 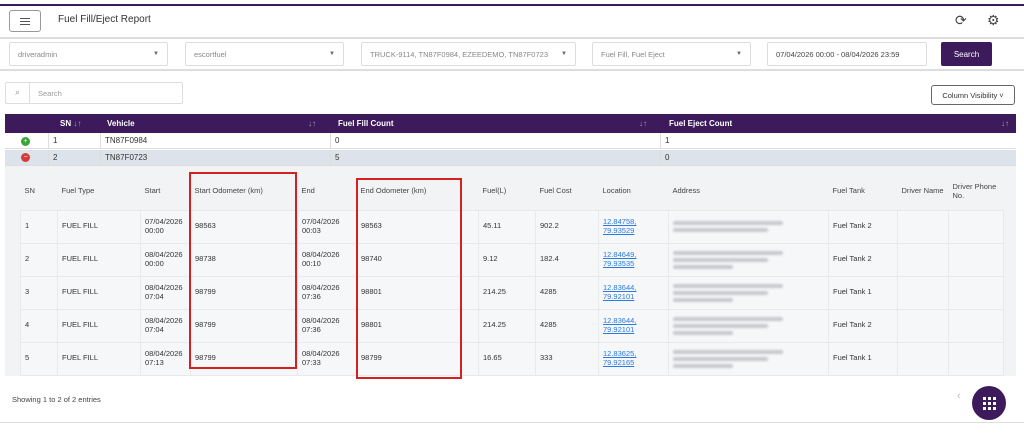 What do you see at coordinates (567, 226) in the screenshot?
I see `cell-fuel-cost: 902.2` at bounding box center [567, 226].